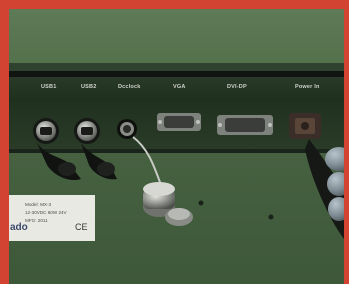 This screenshot has height=284, width=349. Describe the element at coordinates (179, 87) in the screenshot. I see `label-vga: VGA` at that location.